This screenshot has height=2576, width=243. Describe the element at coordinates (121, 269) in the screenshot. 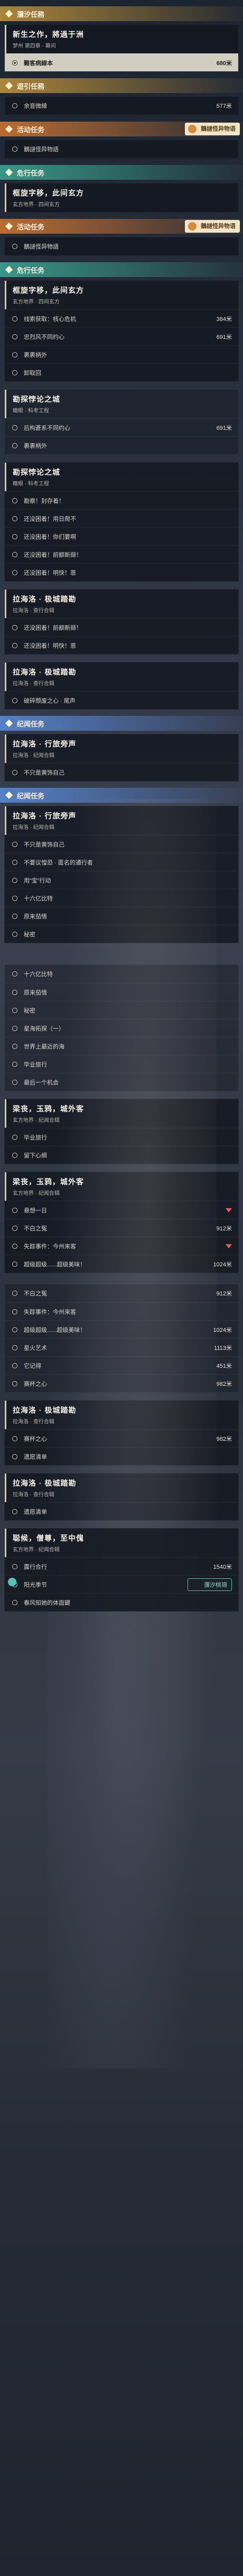

I see `section-story-2: 危行任务` at that location.